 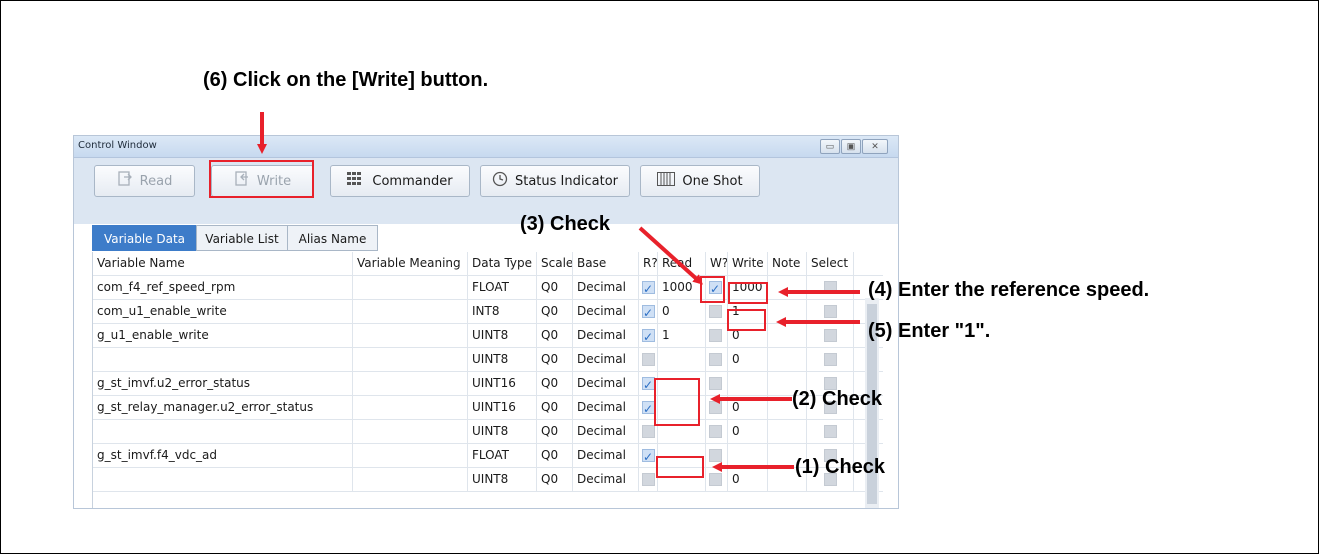 I want to click on annotation-step1: (1) Check, so click(x=840, y=467).